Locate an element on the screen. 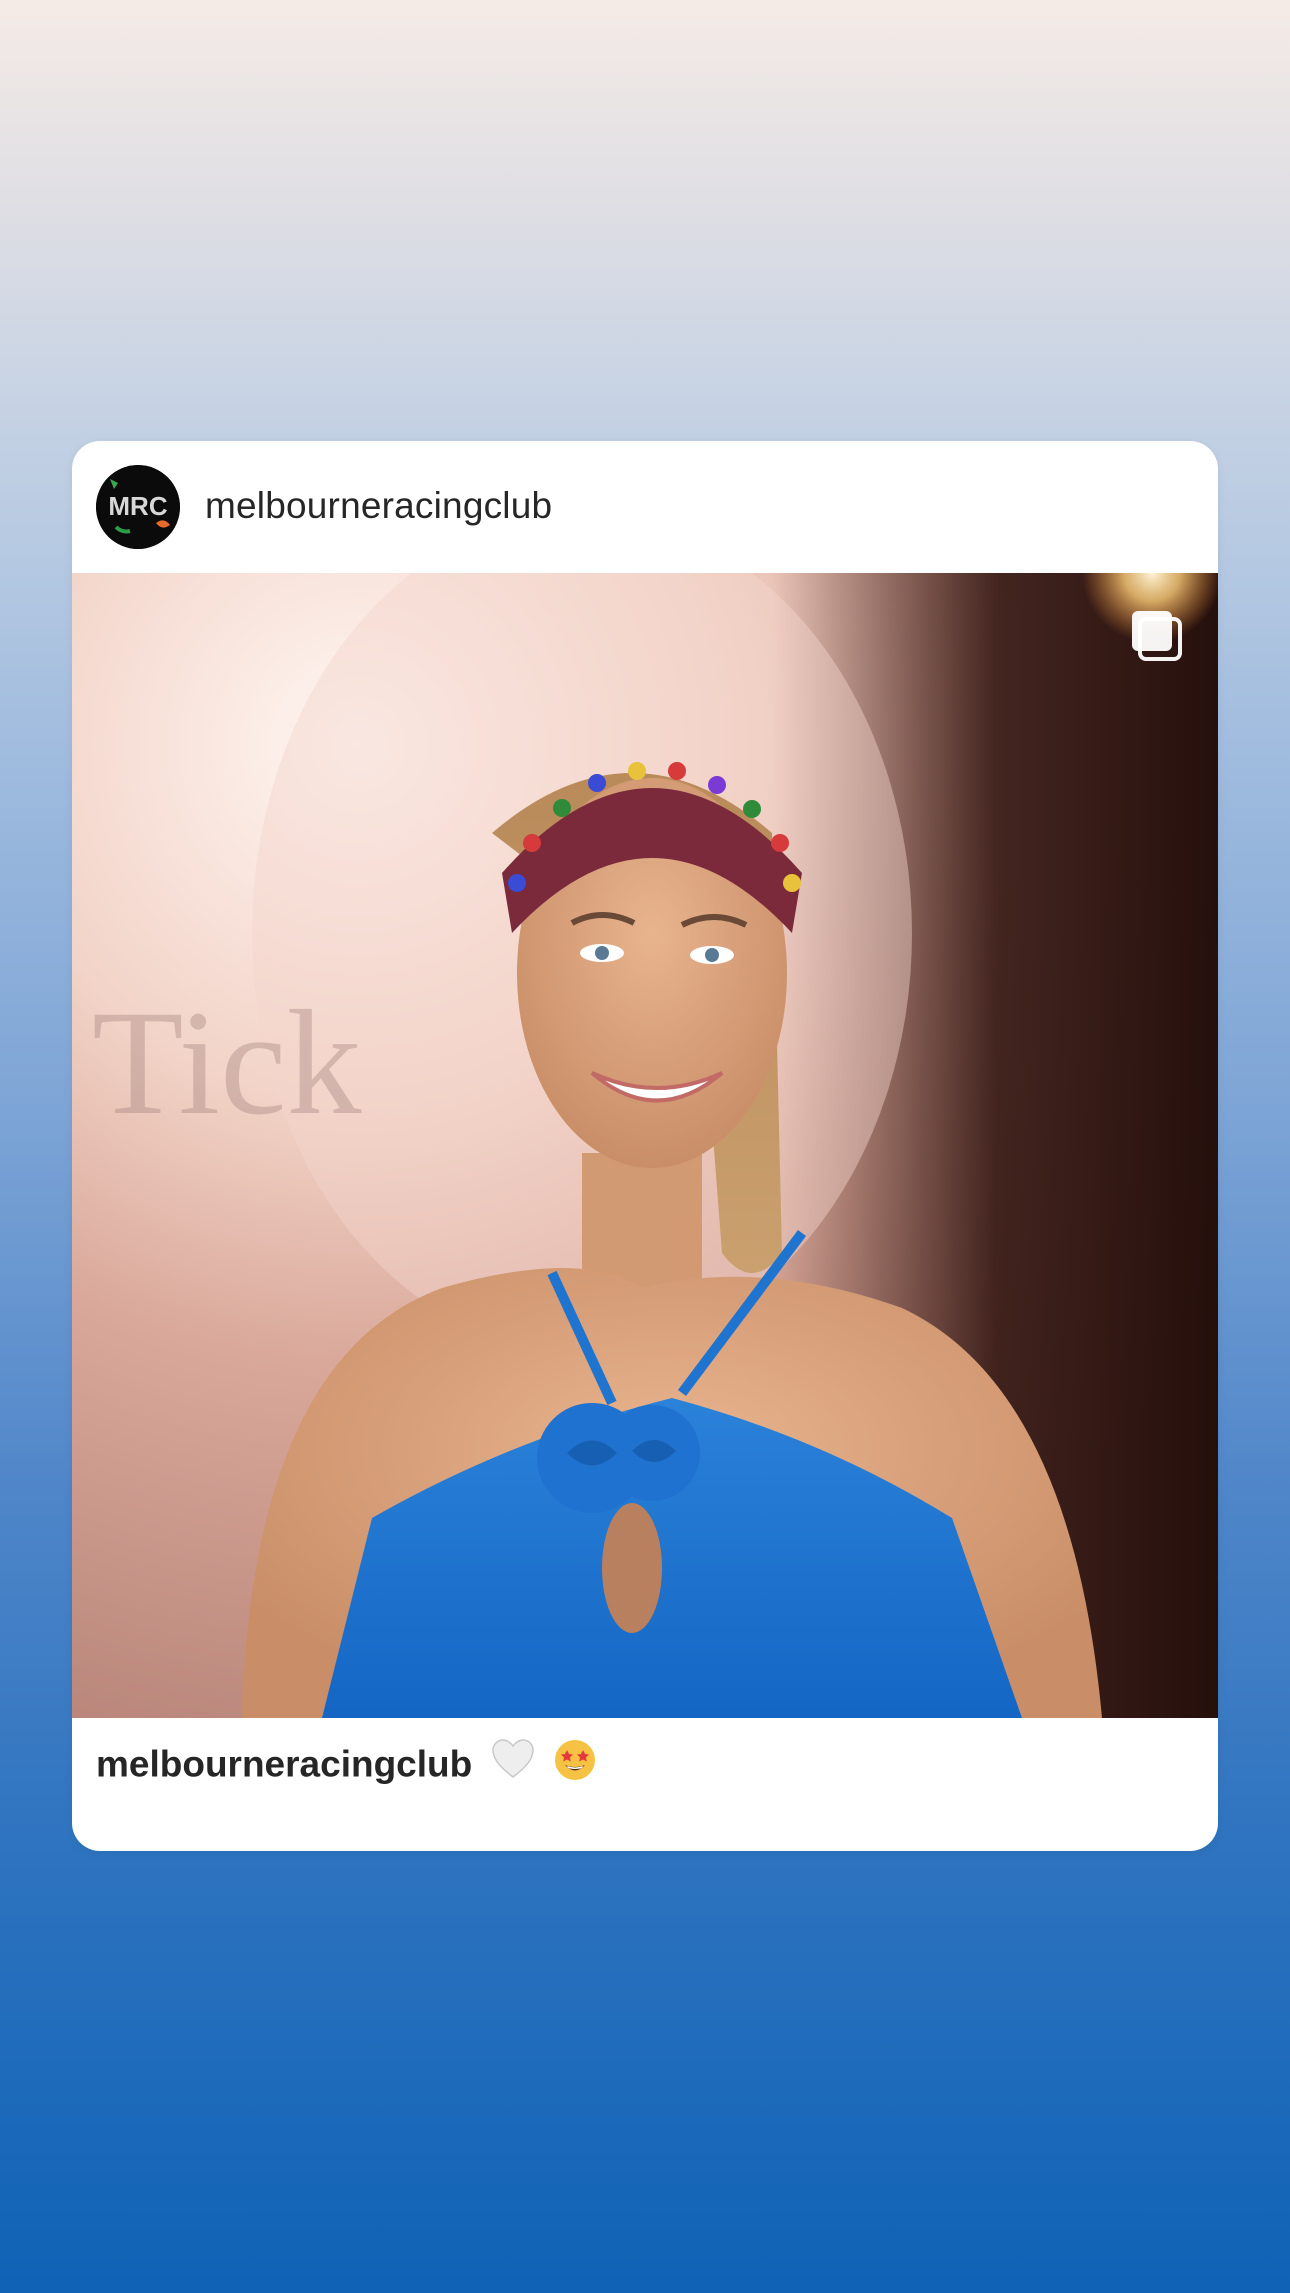  post-header: MRC melbourneracingclub is located at coordinates (645, 507).